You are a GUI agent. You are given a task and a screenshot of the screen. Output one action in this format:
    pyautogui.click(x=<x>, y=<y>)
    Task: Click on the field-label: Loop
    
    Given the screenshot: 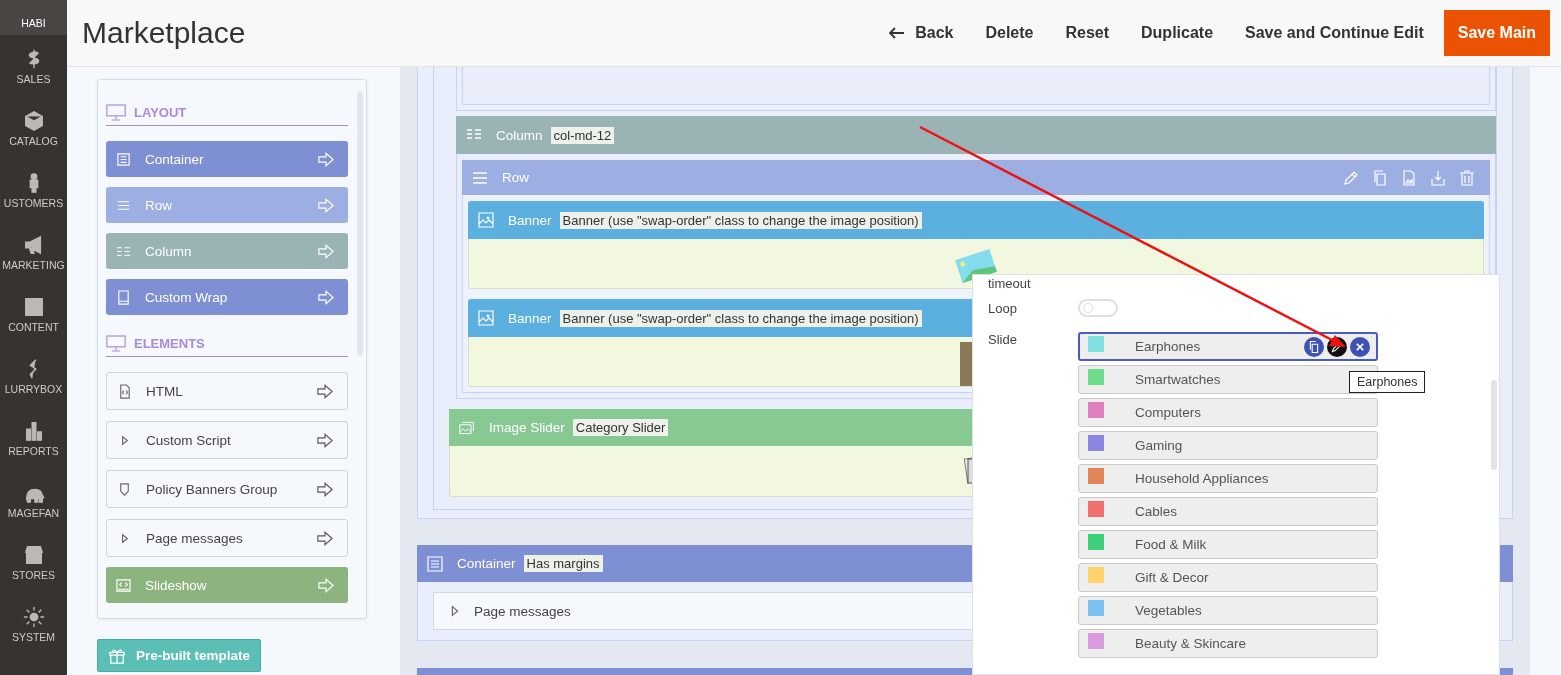 What is the action you would take?
    pyautogui.click(x=1003, y=308)
    